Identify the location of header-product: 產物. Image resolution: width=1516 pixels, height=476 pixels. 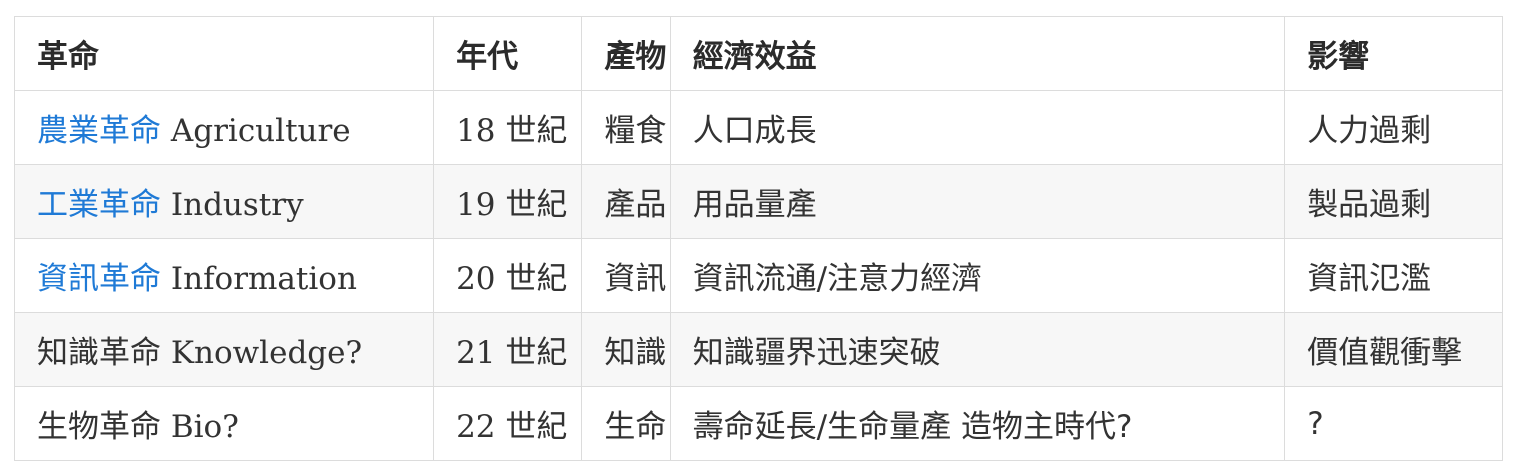
(626, 53).